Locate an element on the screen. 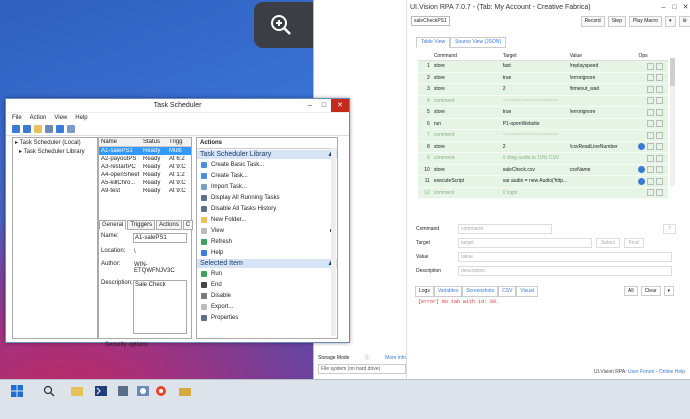  tab-triggers: Triggers is located at coordinates (141, 225).